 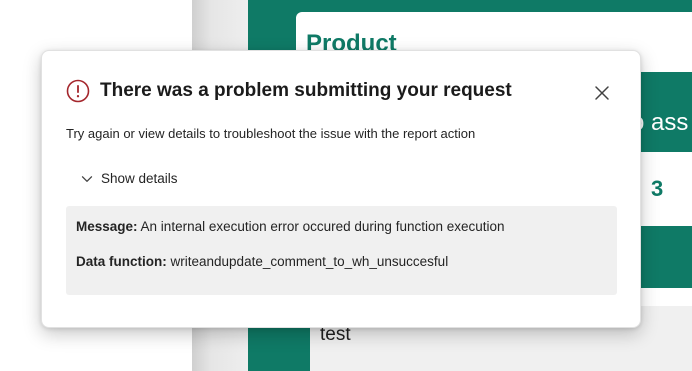 What do you see at coordinates (121, 261) in the screenshot?
I see `data-function-label: Data function:` at bounding box center [121, 261].